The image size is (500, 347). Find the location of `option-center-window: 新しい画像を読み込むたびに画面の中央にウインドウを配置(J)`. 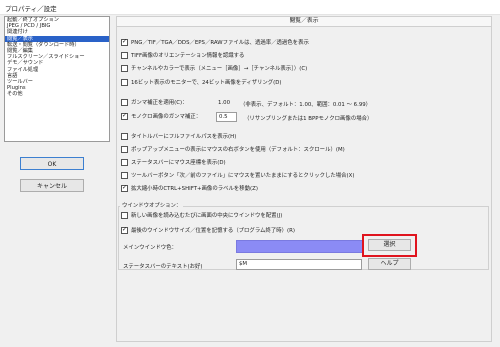

option-center-window: 新しい画像を読み込むたびに画面の中央にウインドウを配置(J) is located at coordinates (201, 216).